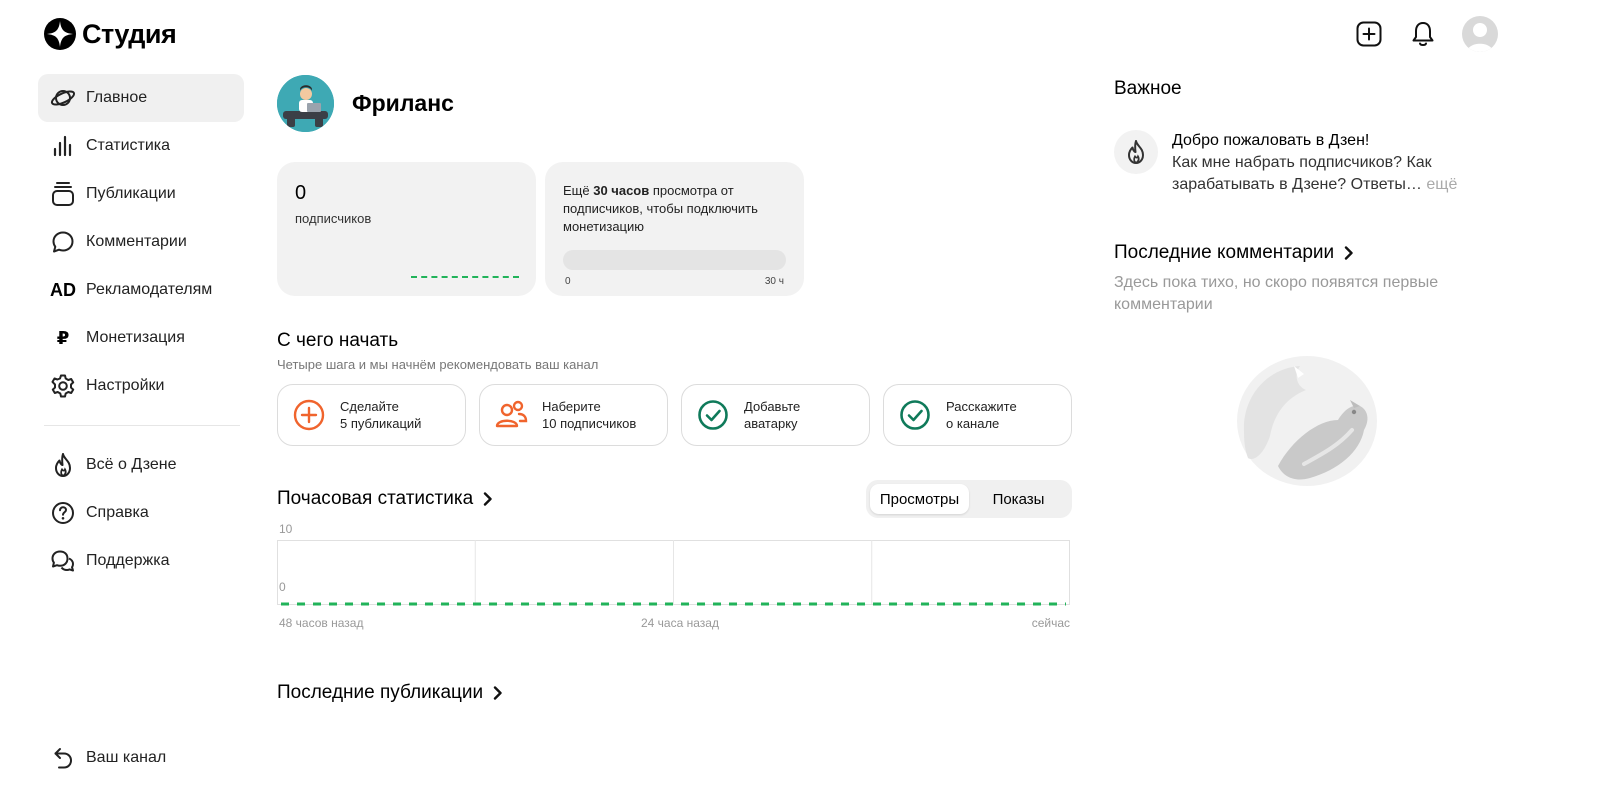 This screenshot has width=1600, height=808. Describe the element at coordinates (589, 415) in the screenshot. I see `step-text: Наберите 10 подписчиков` at that location.